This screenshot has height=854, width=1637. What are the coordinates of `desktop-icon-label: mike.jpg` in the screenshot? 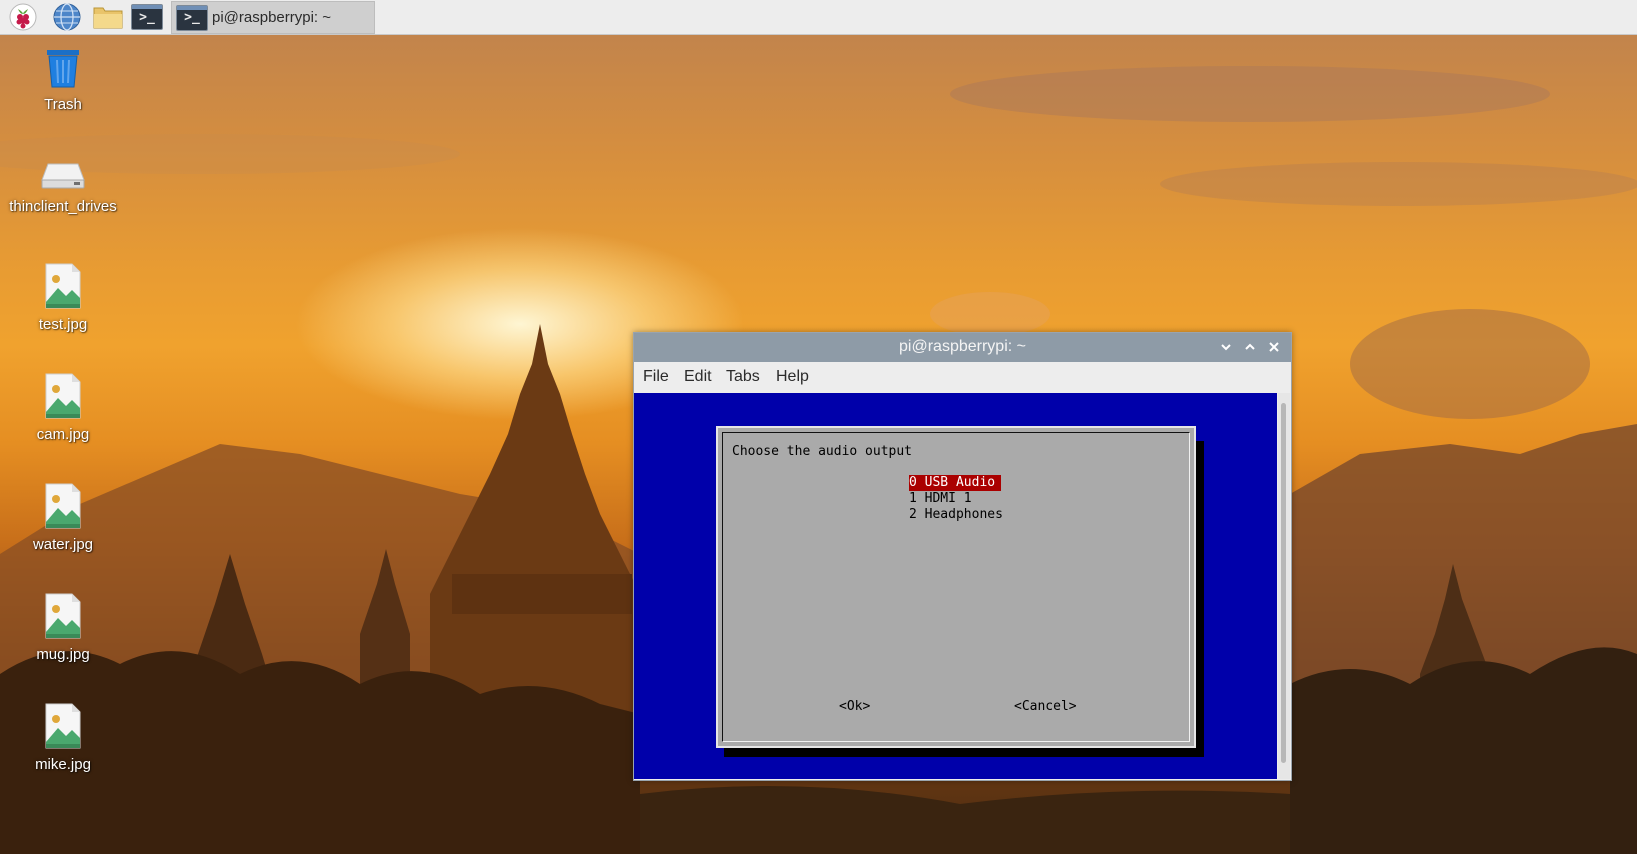 It's located at (63, 764).